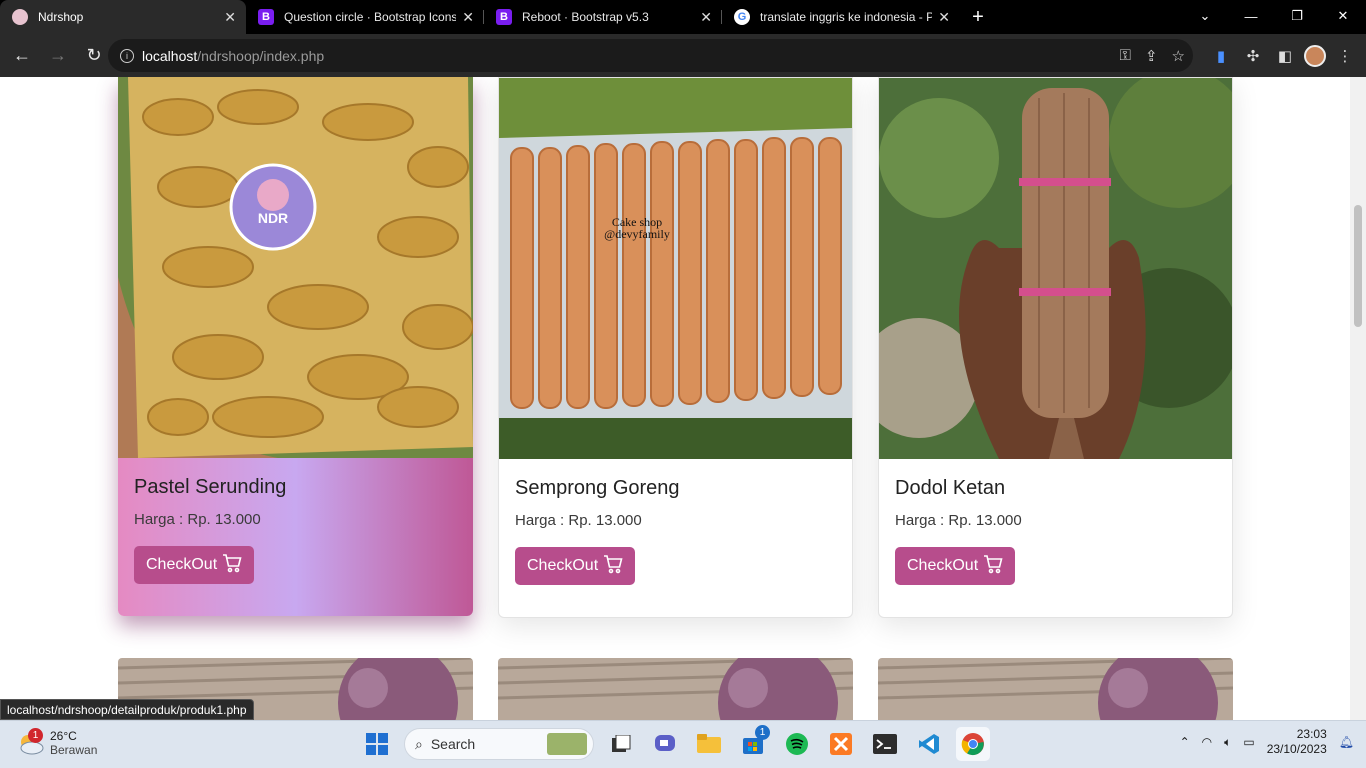  What do you see at coordinates (567, 744) in the screenshot?
I see `search-highlight-icon` at bounding box center [567, 744].